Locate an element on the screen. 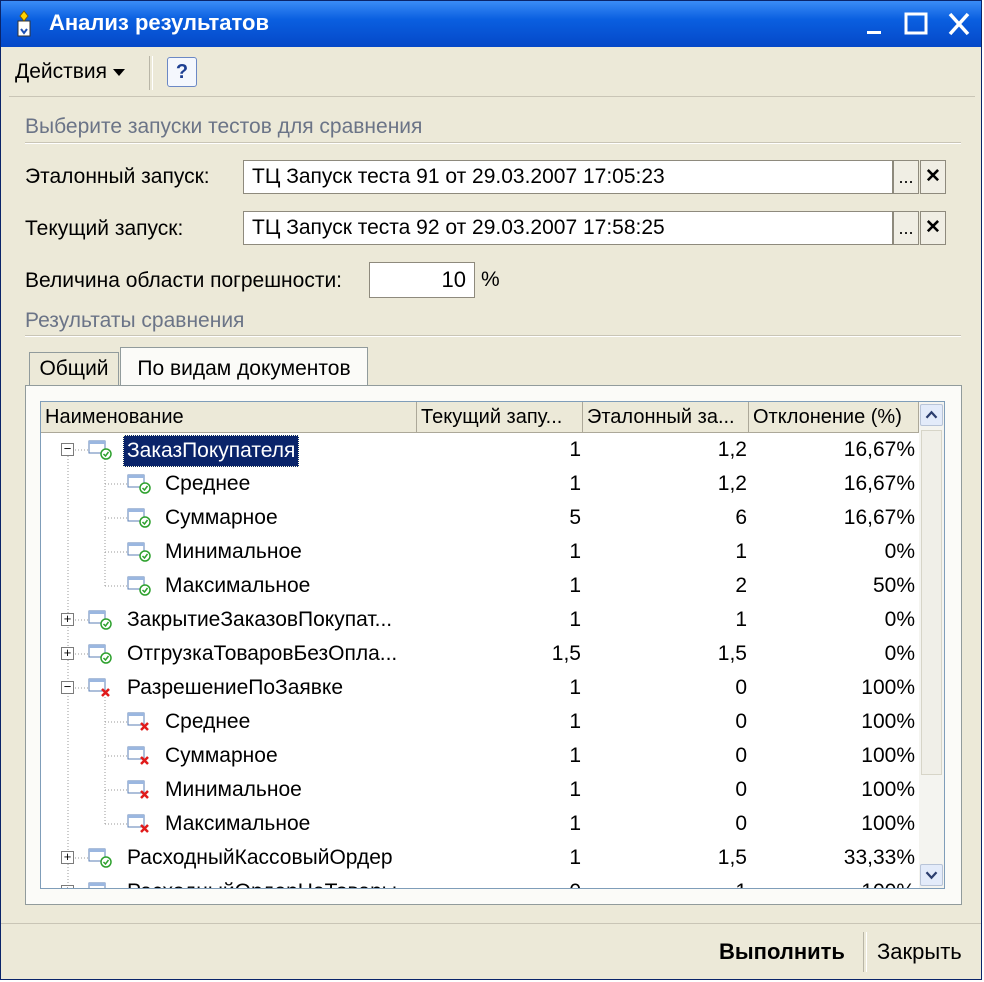  row-deviation: 50% is located at coordinates (893, 585).